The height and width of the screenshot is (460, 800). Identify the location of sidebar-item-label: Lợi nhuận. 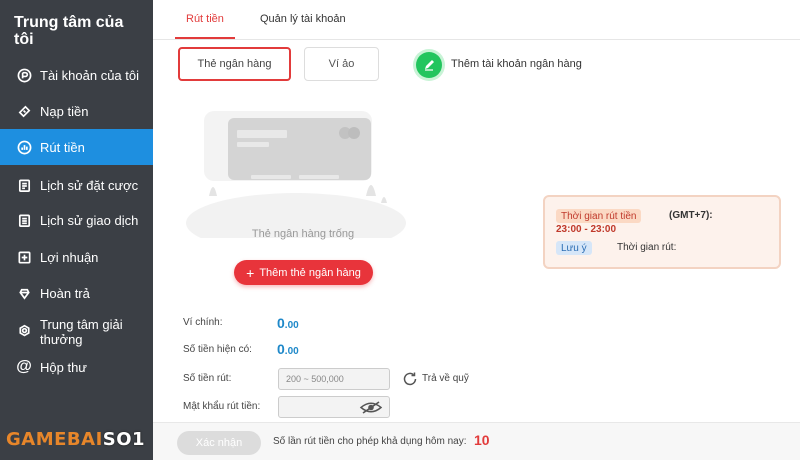
(69, 257).